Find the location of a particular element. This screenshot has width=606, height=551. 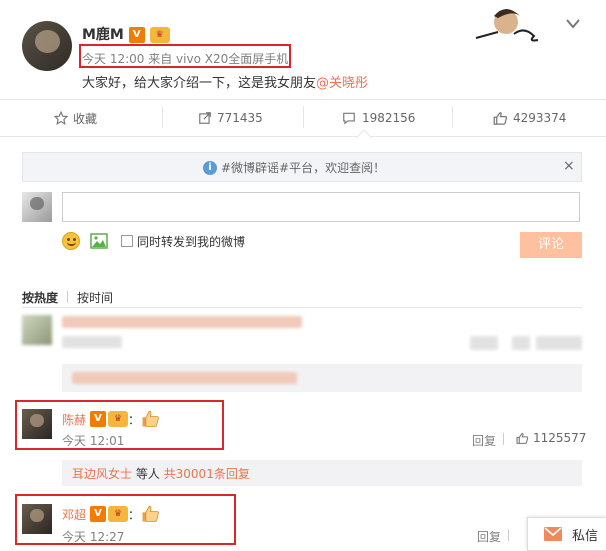

close-icon: × is located at coordinates (569, 166).